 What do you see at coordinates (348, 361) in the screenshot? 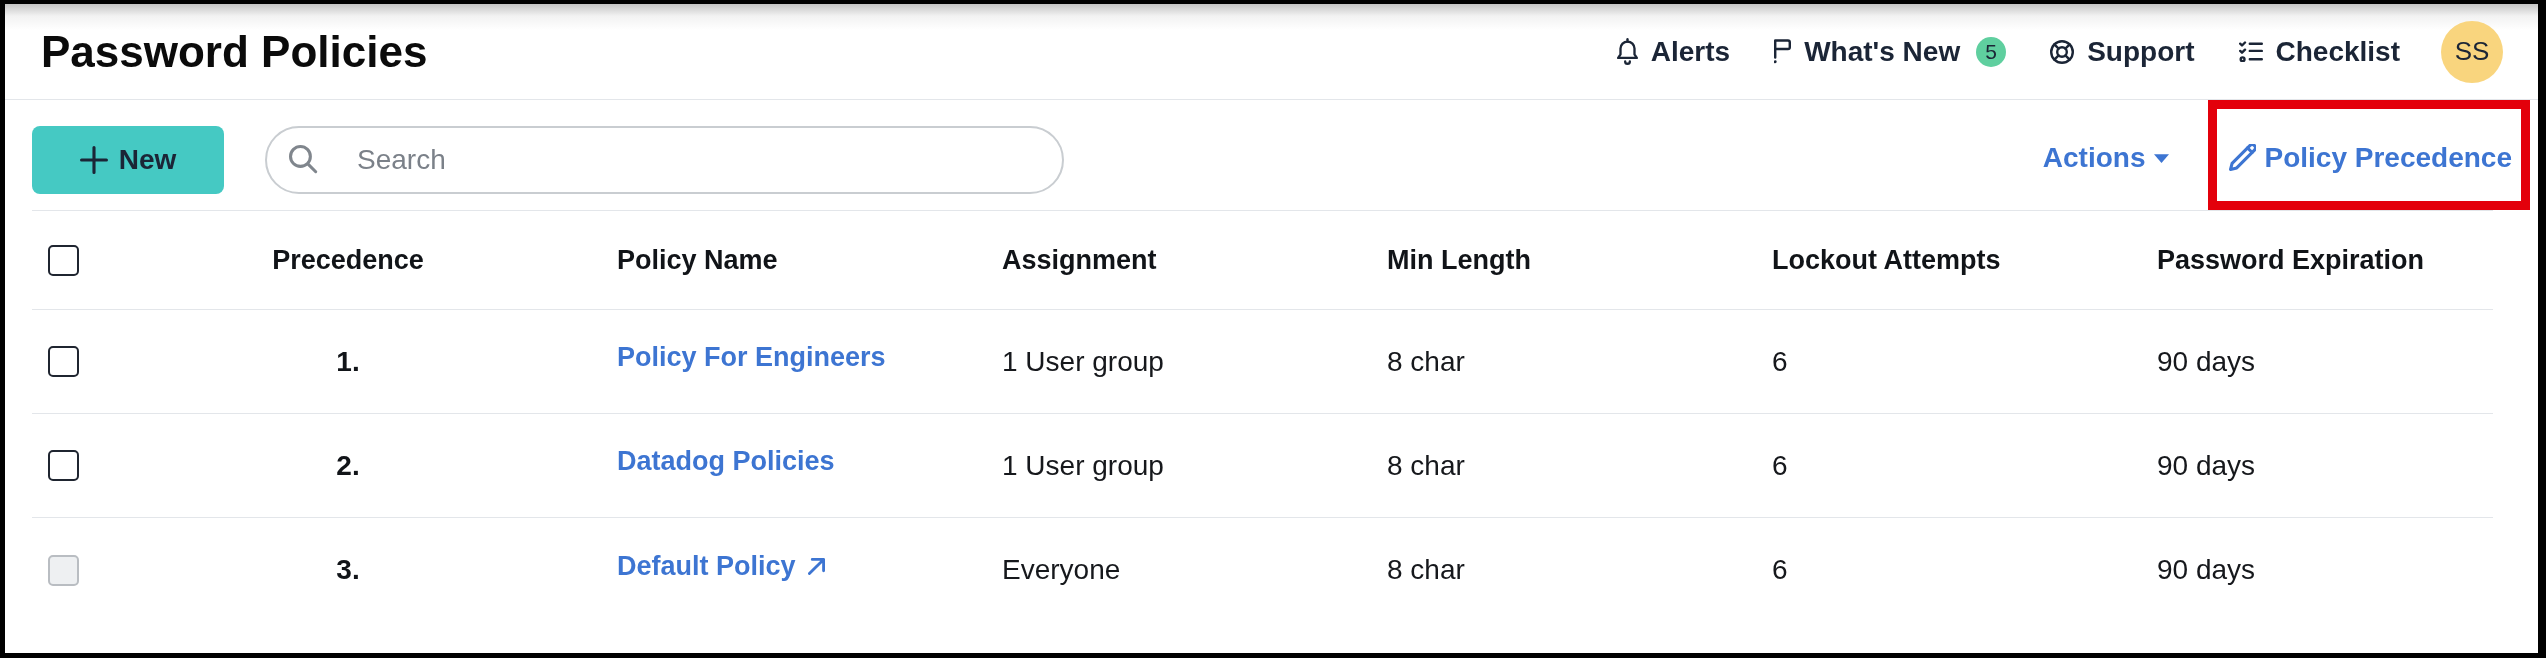
I see `precedence-number: 1.` at bounding box center [348, 361].